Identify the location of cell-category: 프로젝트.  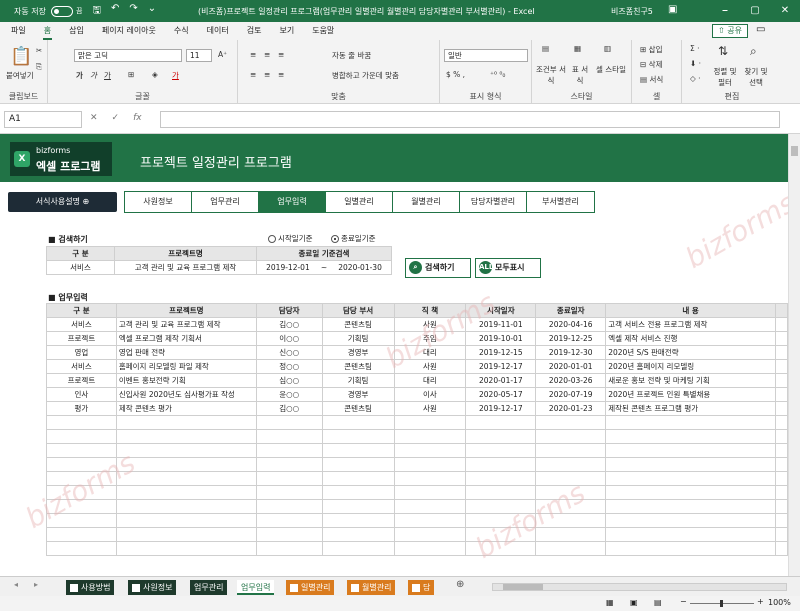
(81, 380).